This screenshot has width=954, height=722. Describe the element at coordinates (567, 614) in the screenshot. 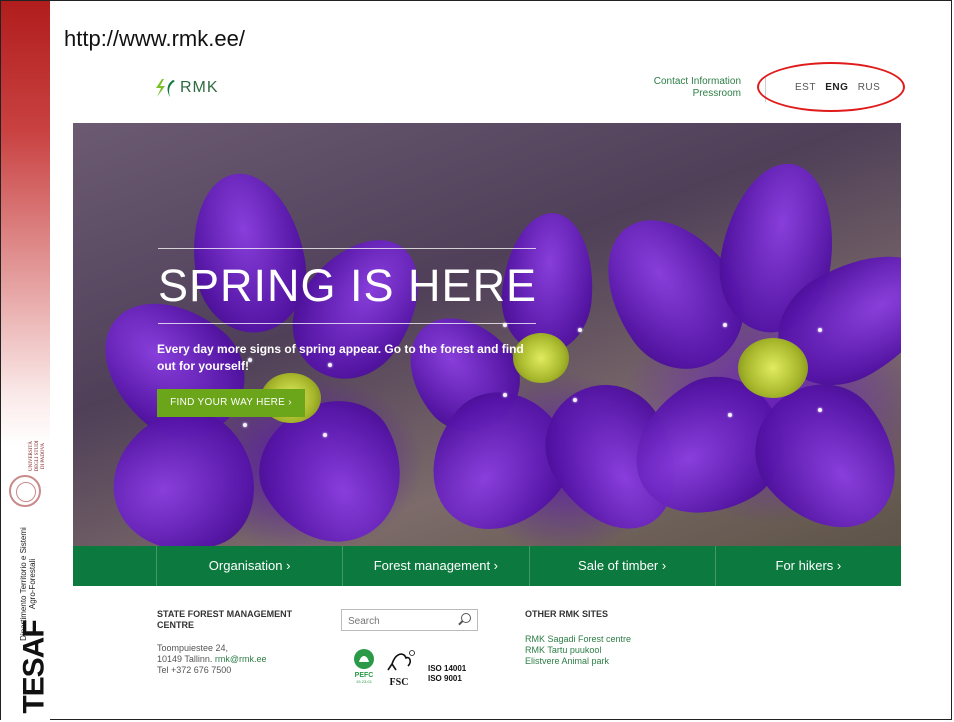

I see `other-sites-title: OTHER RMK SITES` at that location.